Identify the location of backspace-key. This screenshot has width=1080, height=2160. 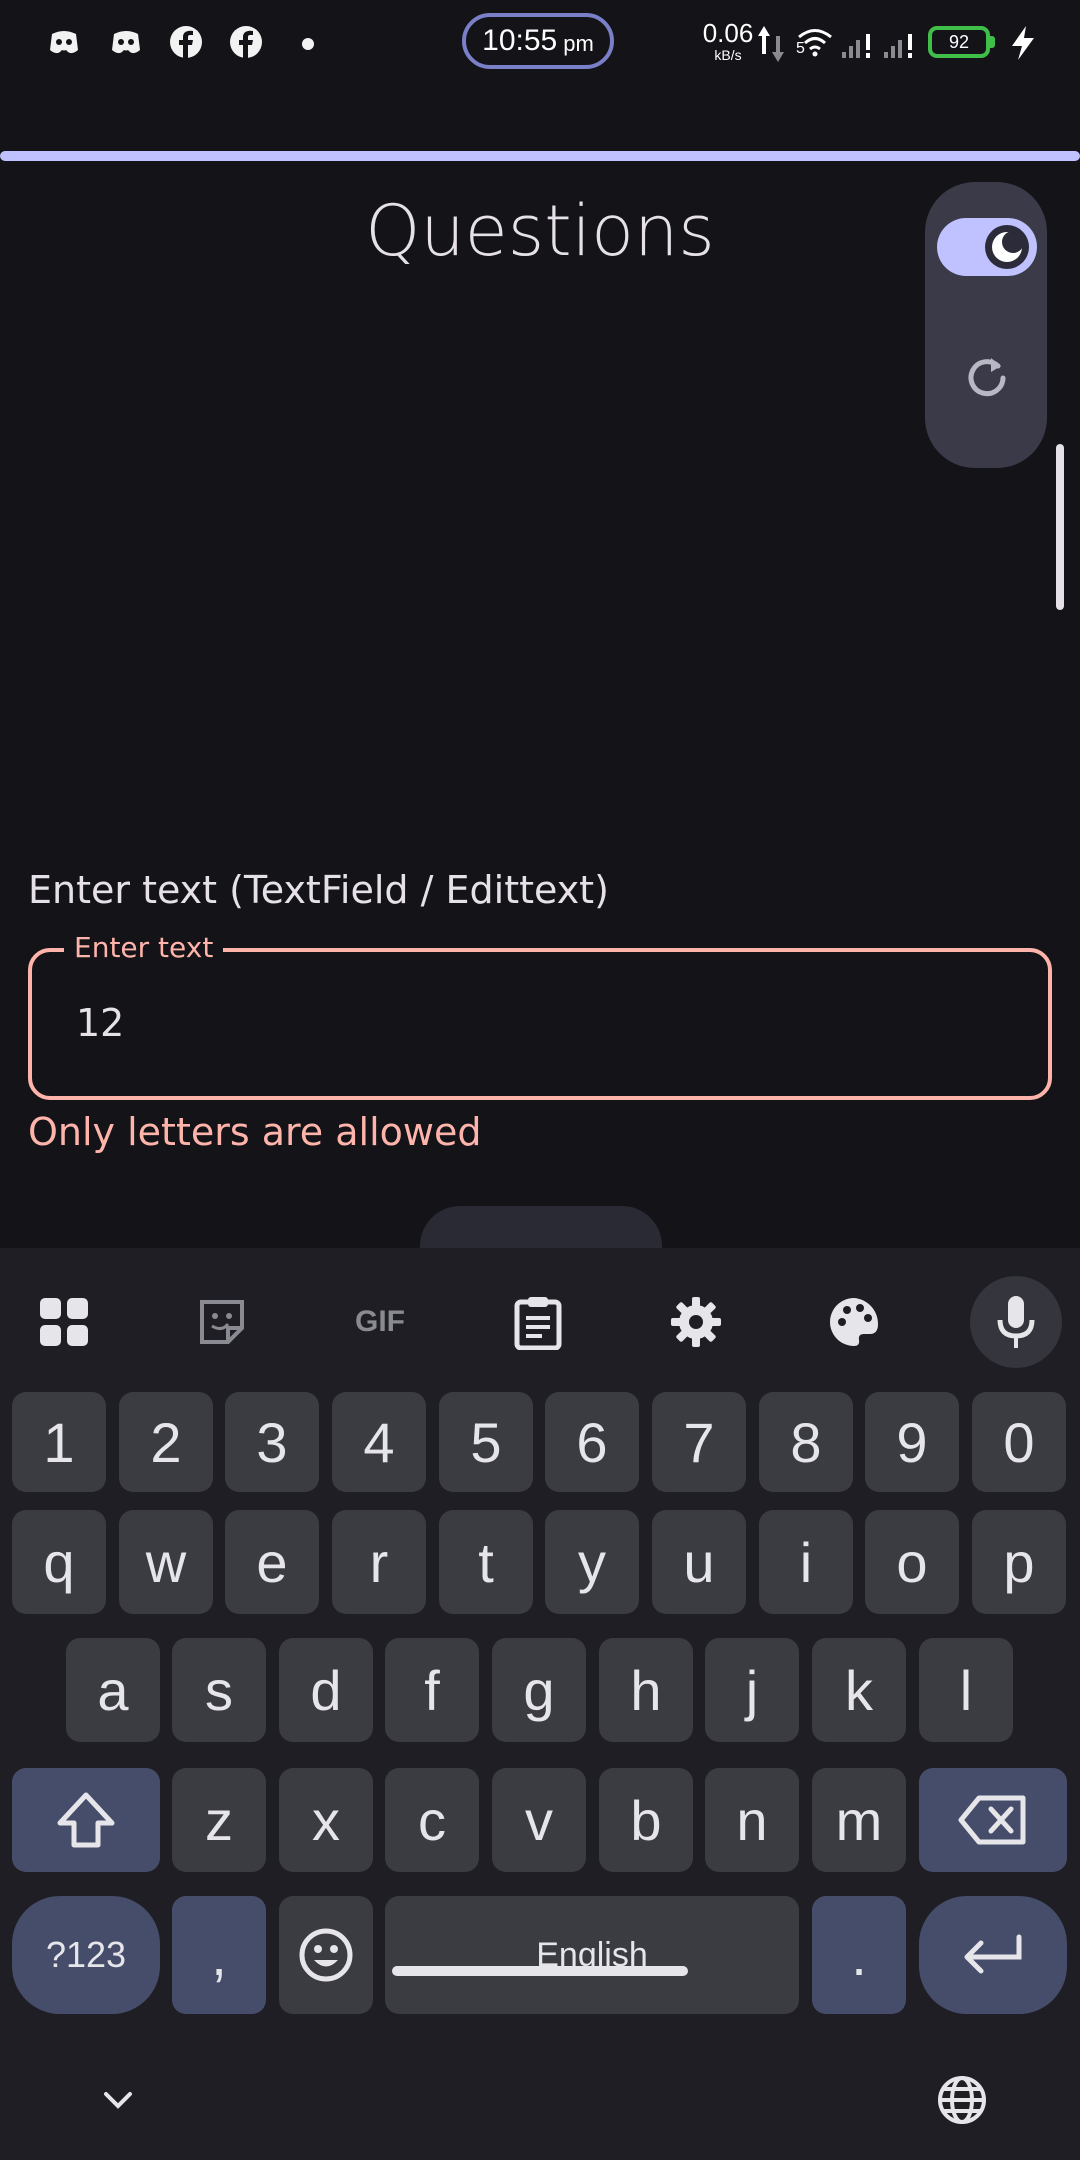
(993, 1820).